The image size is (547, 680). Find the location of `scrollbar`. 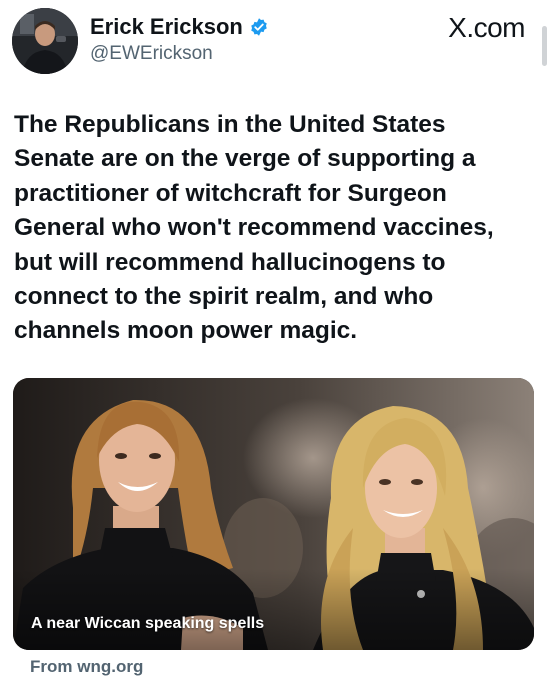

scrollbar is located at coordinates (544, 46).